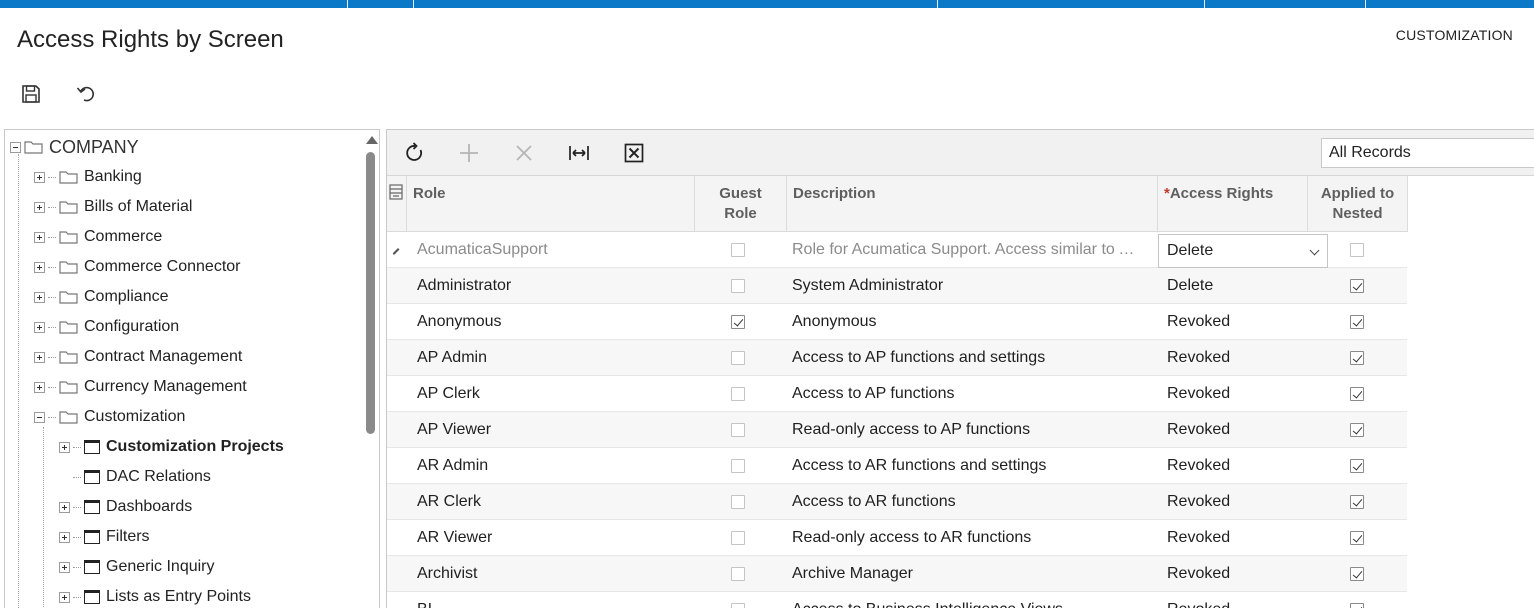 The width and height of the screenshot is (1534, 608). Describe the element at coordinates (101, 297) in the screenshot. I see `tree-item-compliance: Compliance` at that location.